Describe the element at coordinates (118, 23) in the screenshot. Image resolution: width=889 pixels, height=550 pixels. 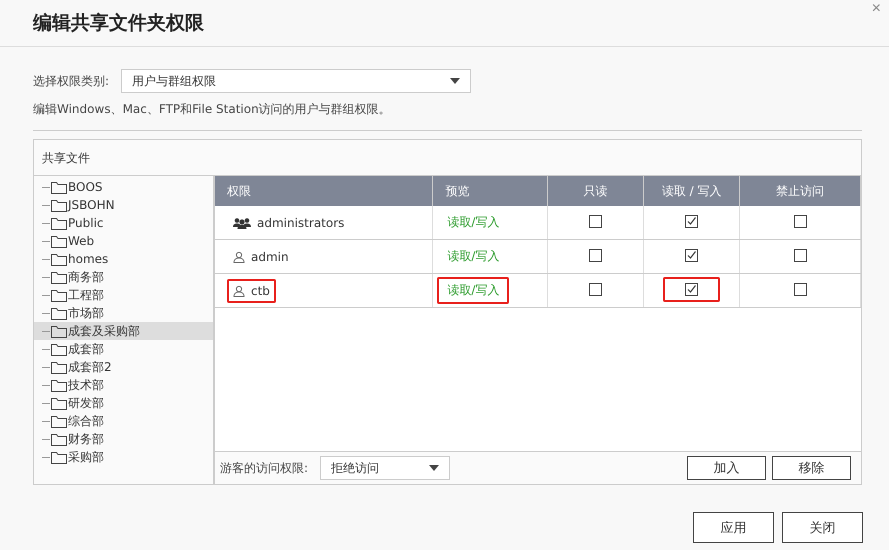
I see `window-title: 编辑共享文件夹权限` at that location.